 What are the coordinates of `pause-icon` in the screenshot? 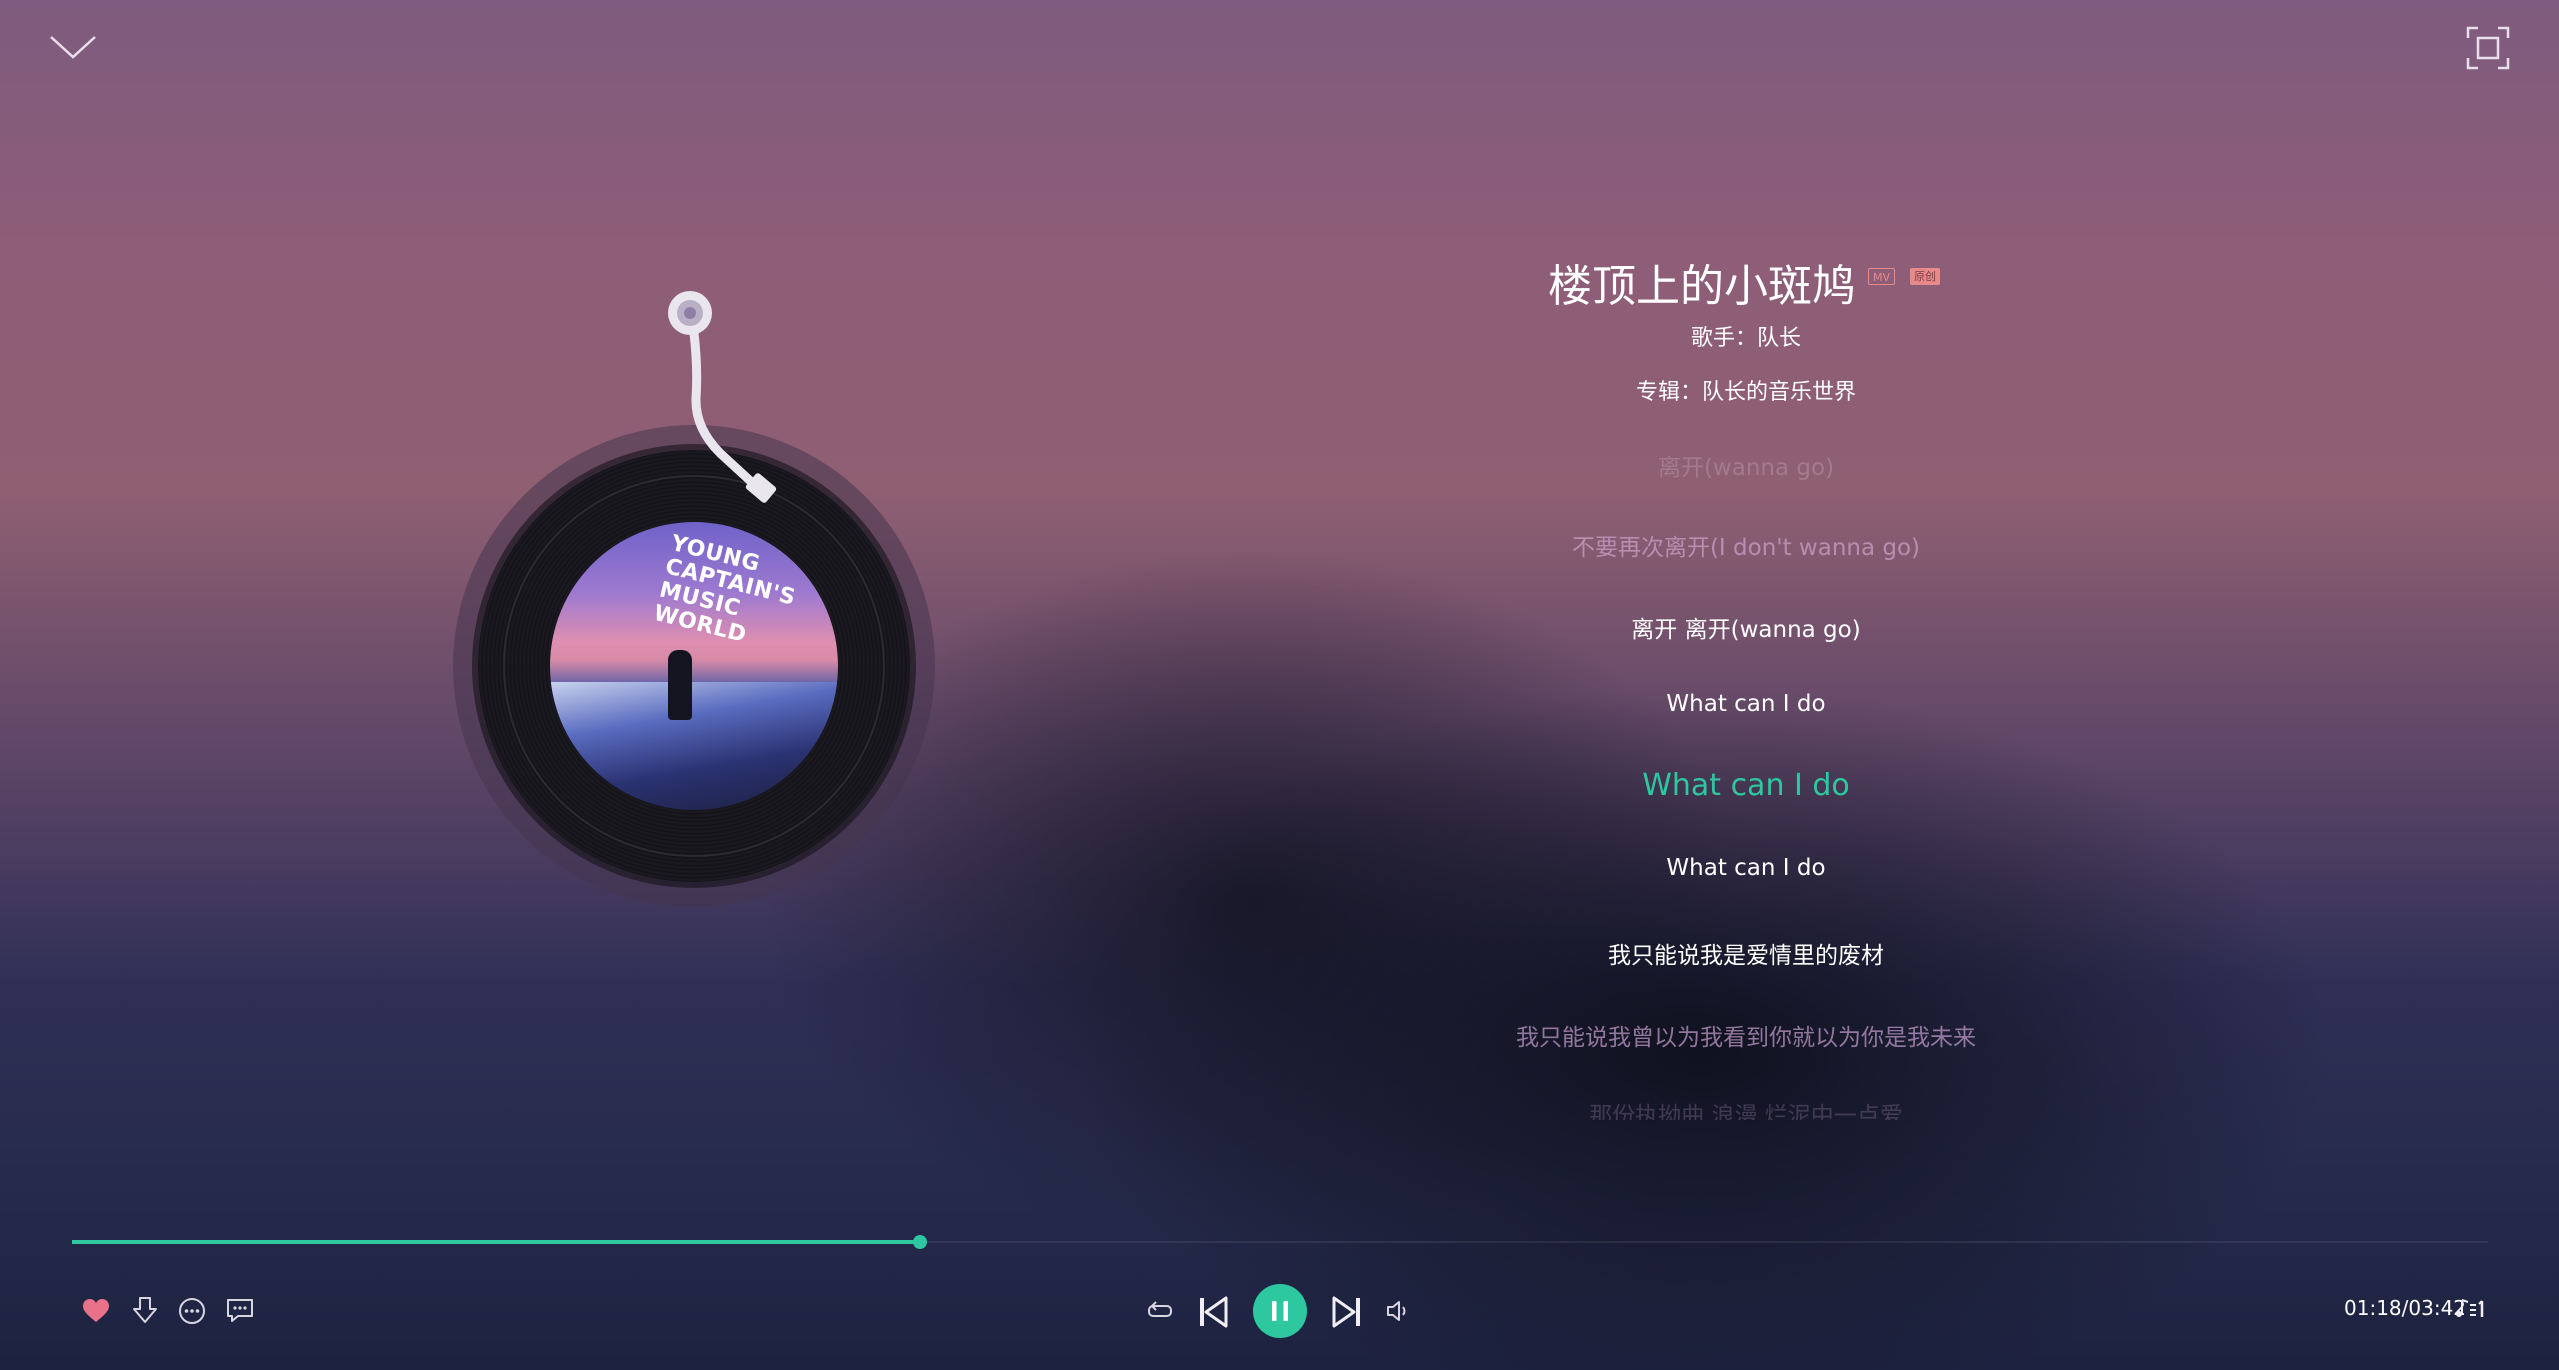 It's located at (1280, 1311).